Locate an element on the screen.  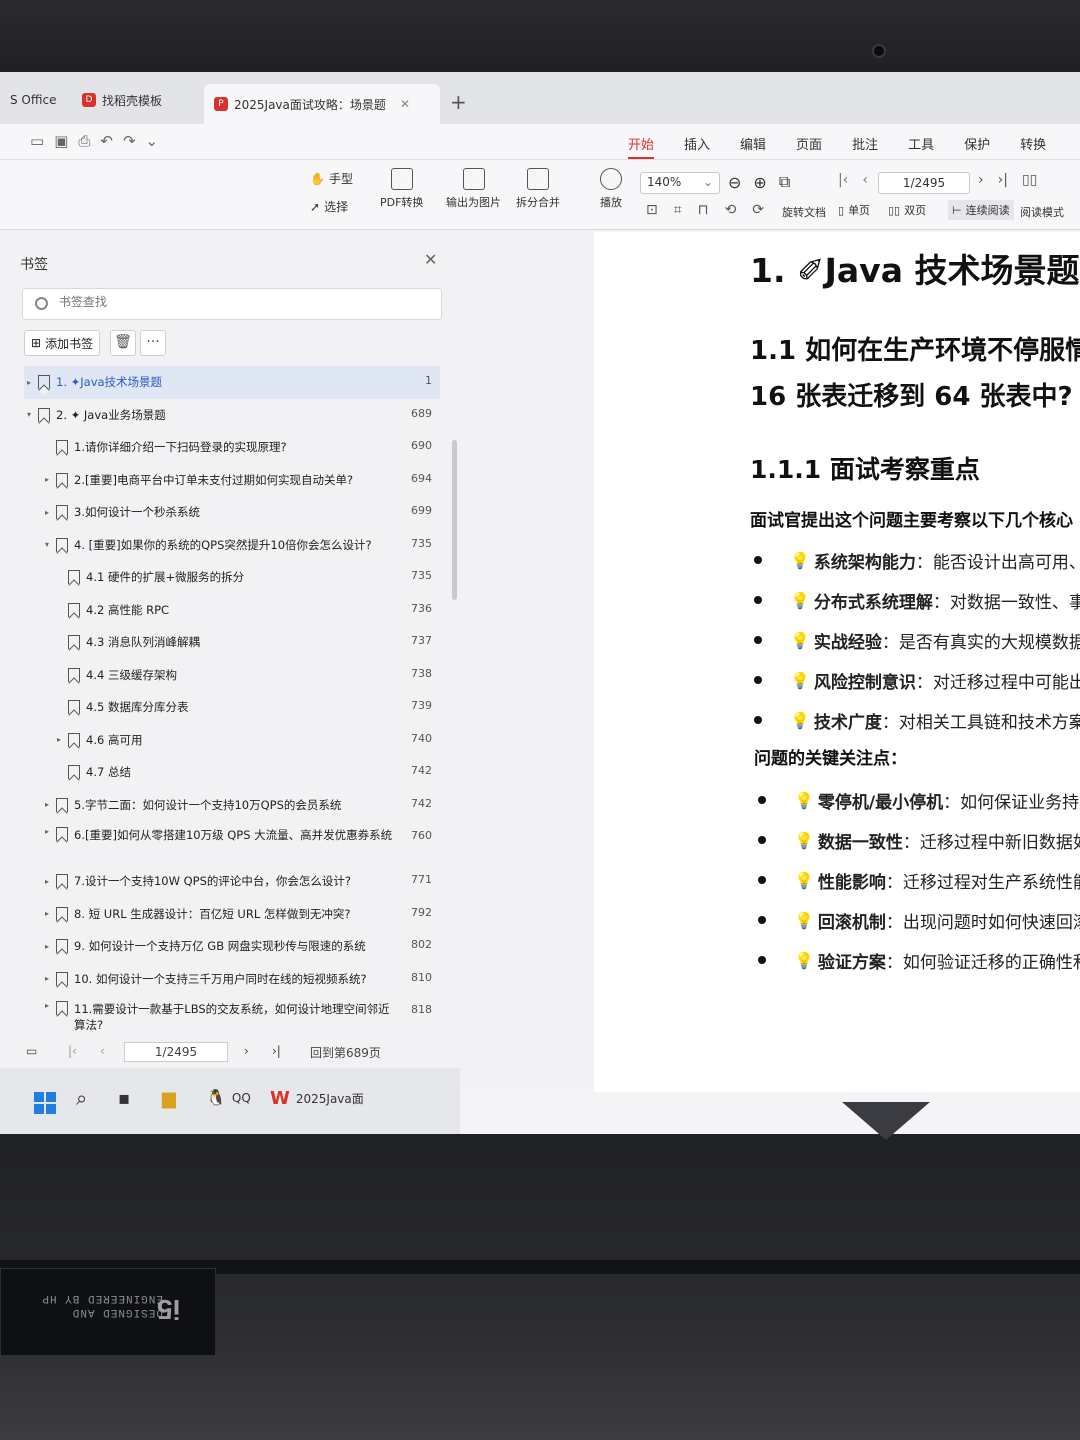
sidebar-toggle-icon: ▭ is located at coordinates (31, 1051).